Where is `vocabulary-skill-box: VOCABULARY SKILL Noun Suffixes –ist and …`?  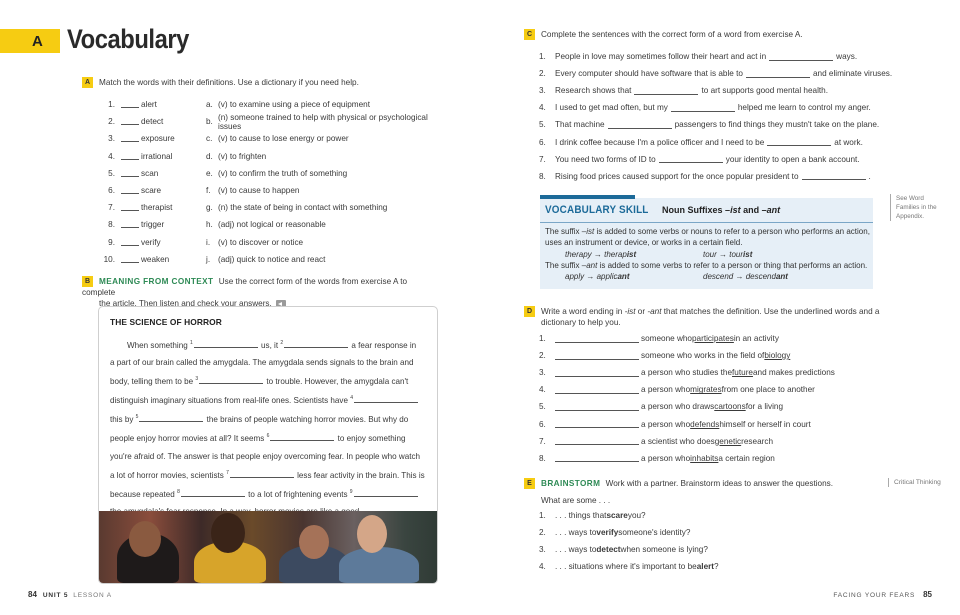 vocabulary-skill-box: VOCABULARY SKILL Noun Suffixes –ist and … is located at coordinates (706, 242).